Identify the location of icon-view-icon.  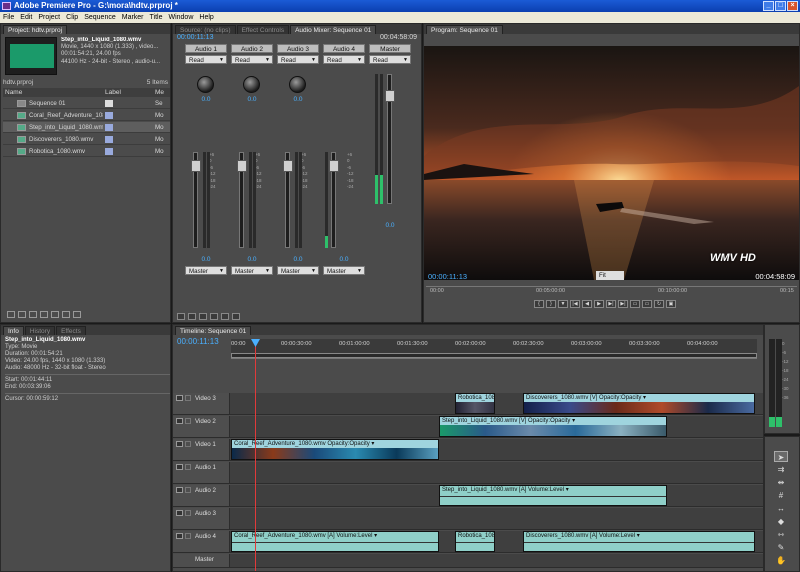
(22, 314).